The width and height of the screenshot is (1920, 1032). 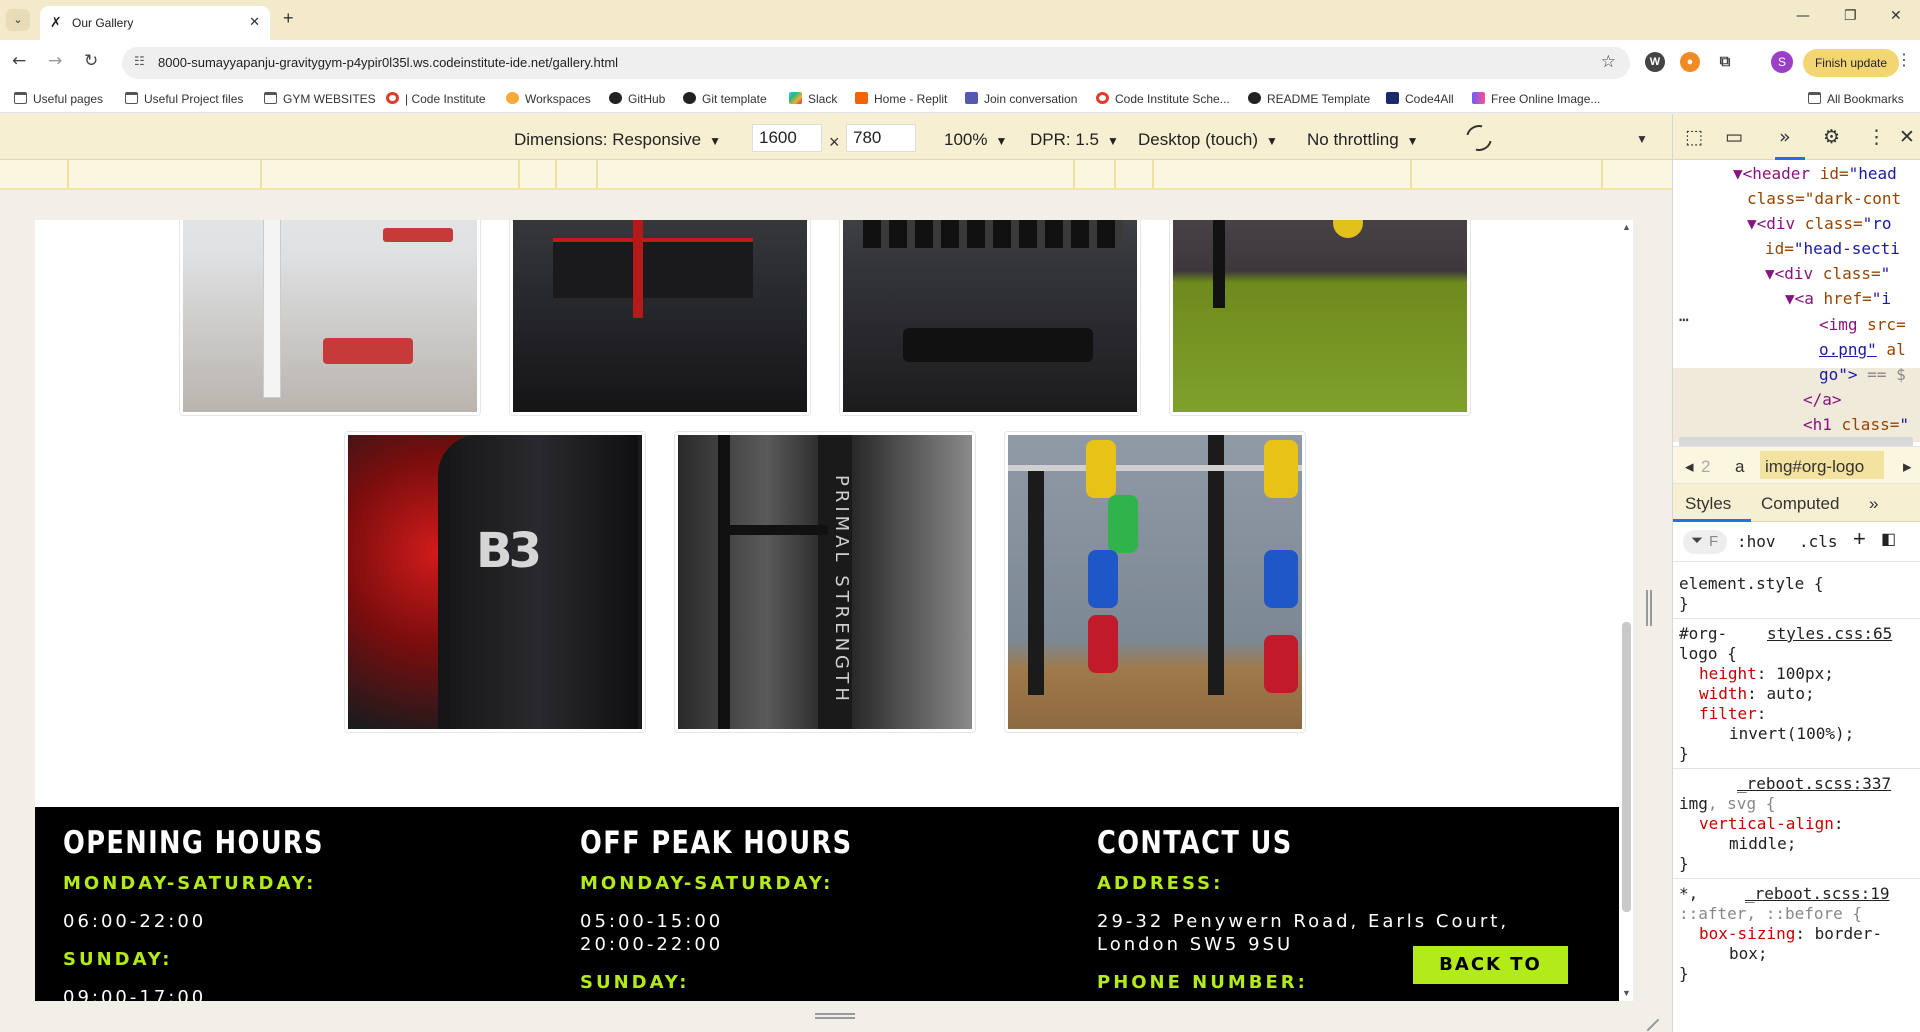 I want to click on dpr-dropdown: DPR: 1.5 ▼, so click(x=1074, y=140).